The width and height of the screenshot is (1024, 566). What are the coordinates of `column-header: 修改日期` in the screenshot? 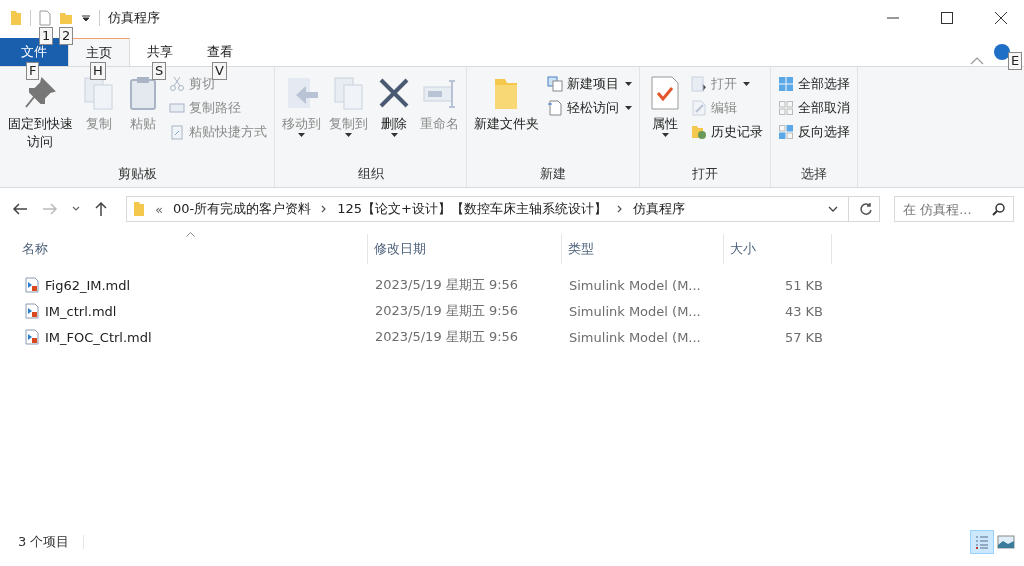 It's located at (400, 249).